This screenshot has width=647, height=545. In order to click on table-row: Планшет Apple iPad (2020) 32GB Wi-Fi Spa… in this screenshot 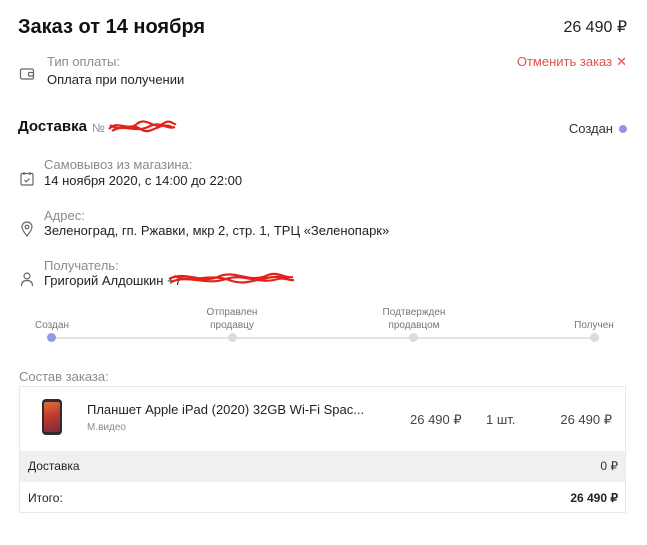, I will do `click(322, 419)`.